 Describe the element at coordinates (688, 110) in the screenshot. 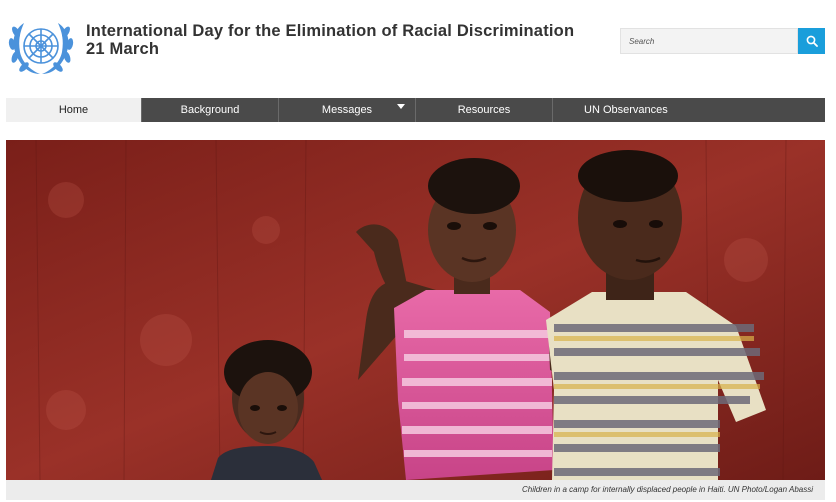

I see `nav-item-un-observances: UN Observances` at that location.